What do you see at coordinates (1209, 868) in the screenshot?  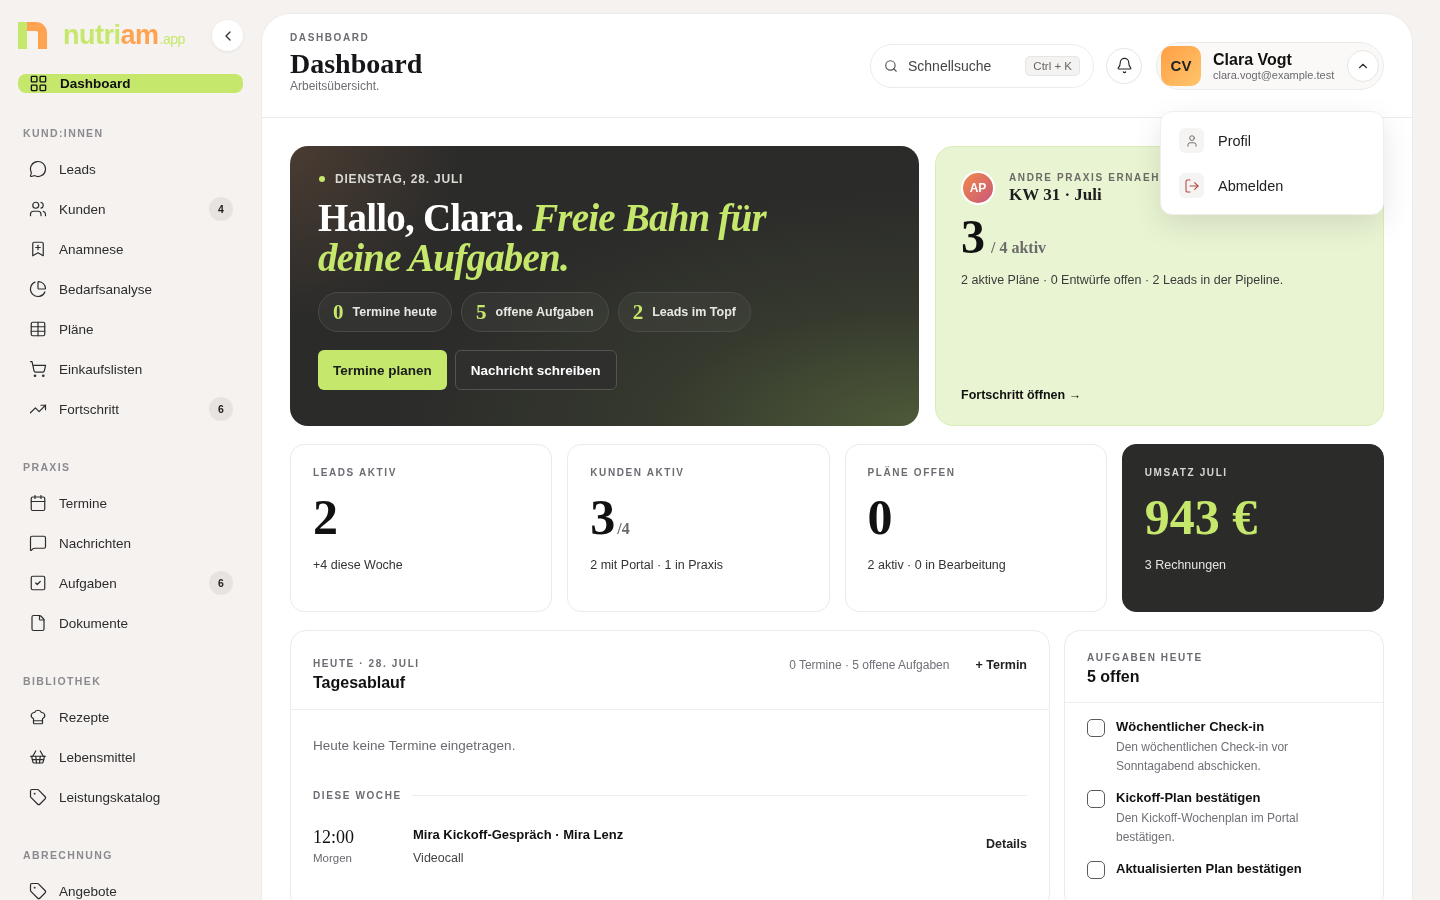 I see `task-title: Aktualisierten Plan bestätigen` at bounding box center [1209, 868].